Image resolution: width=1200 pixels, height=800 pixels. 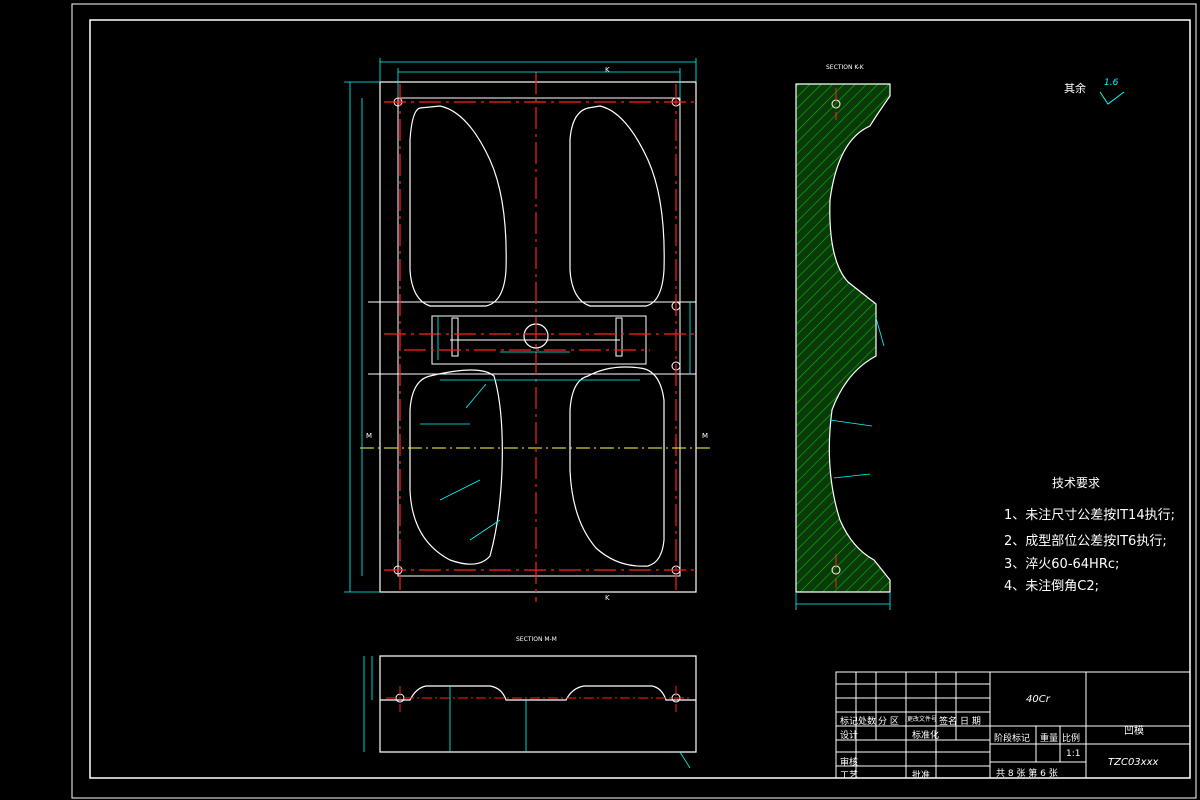 I want to click on header-mark: 标记, so click(x=849, y=722).